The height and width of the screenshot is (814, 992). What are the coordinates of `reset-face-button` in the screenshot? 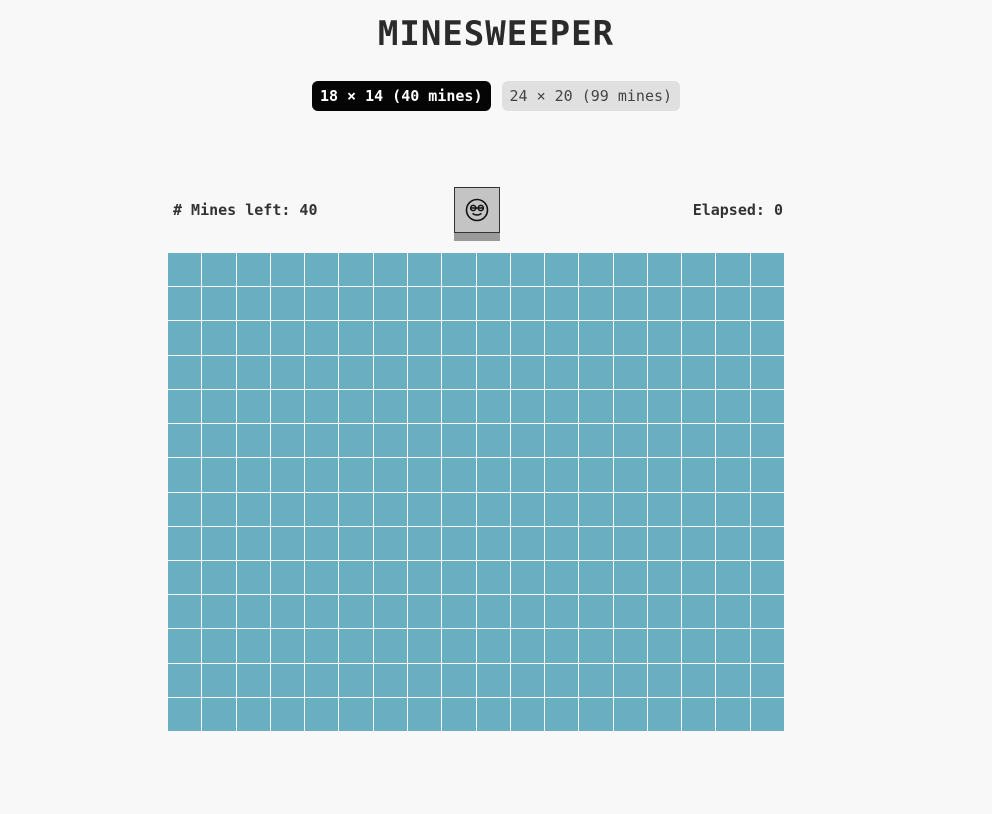 It's located at (477, 210).